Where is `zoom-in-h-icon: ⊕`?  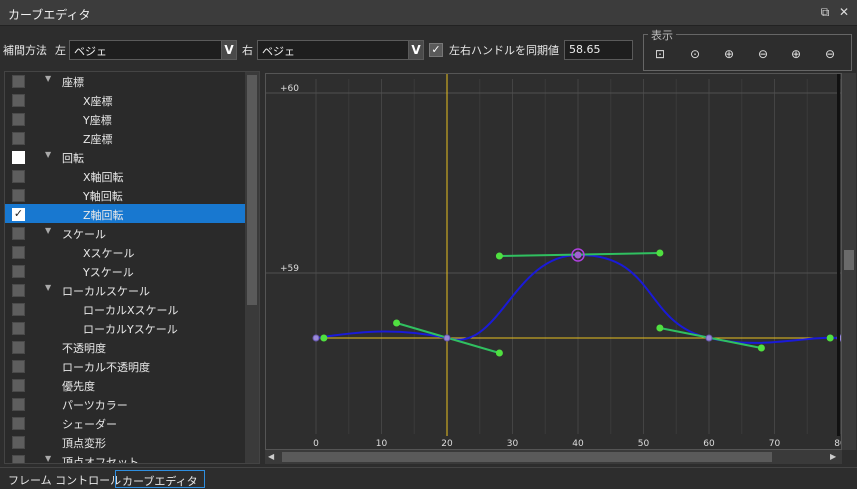 zoom-in-h-icon: ⊕ is located at coordinates (729, 54).